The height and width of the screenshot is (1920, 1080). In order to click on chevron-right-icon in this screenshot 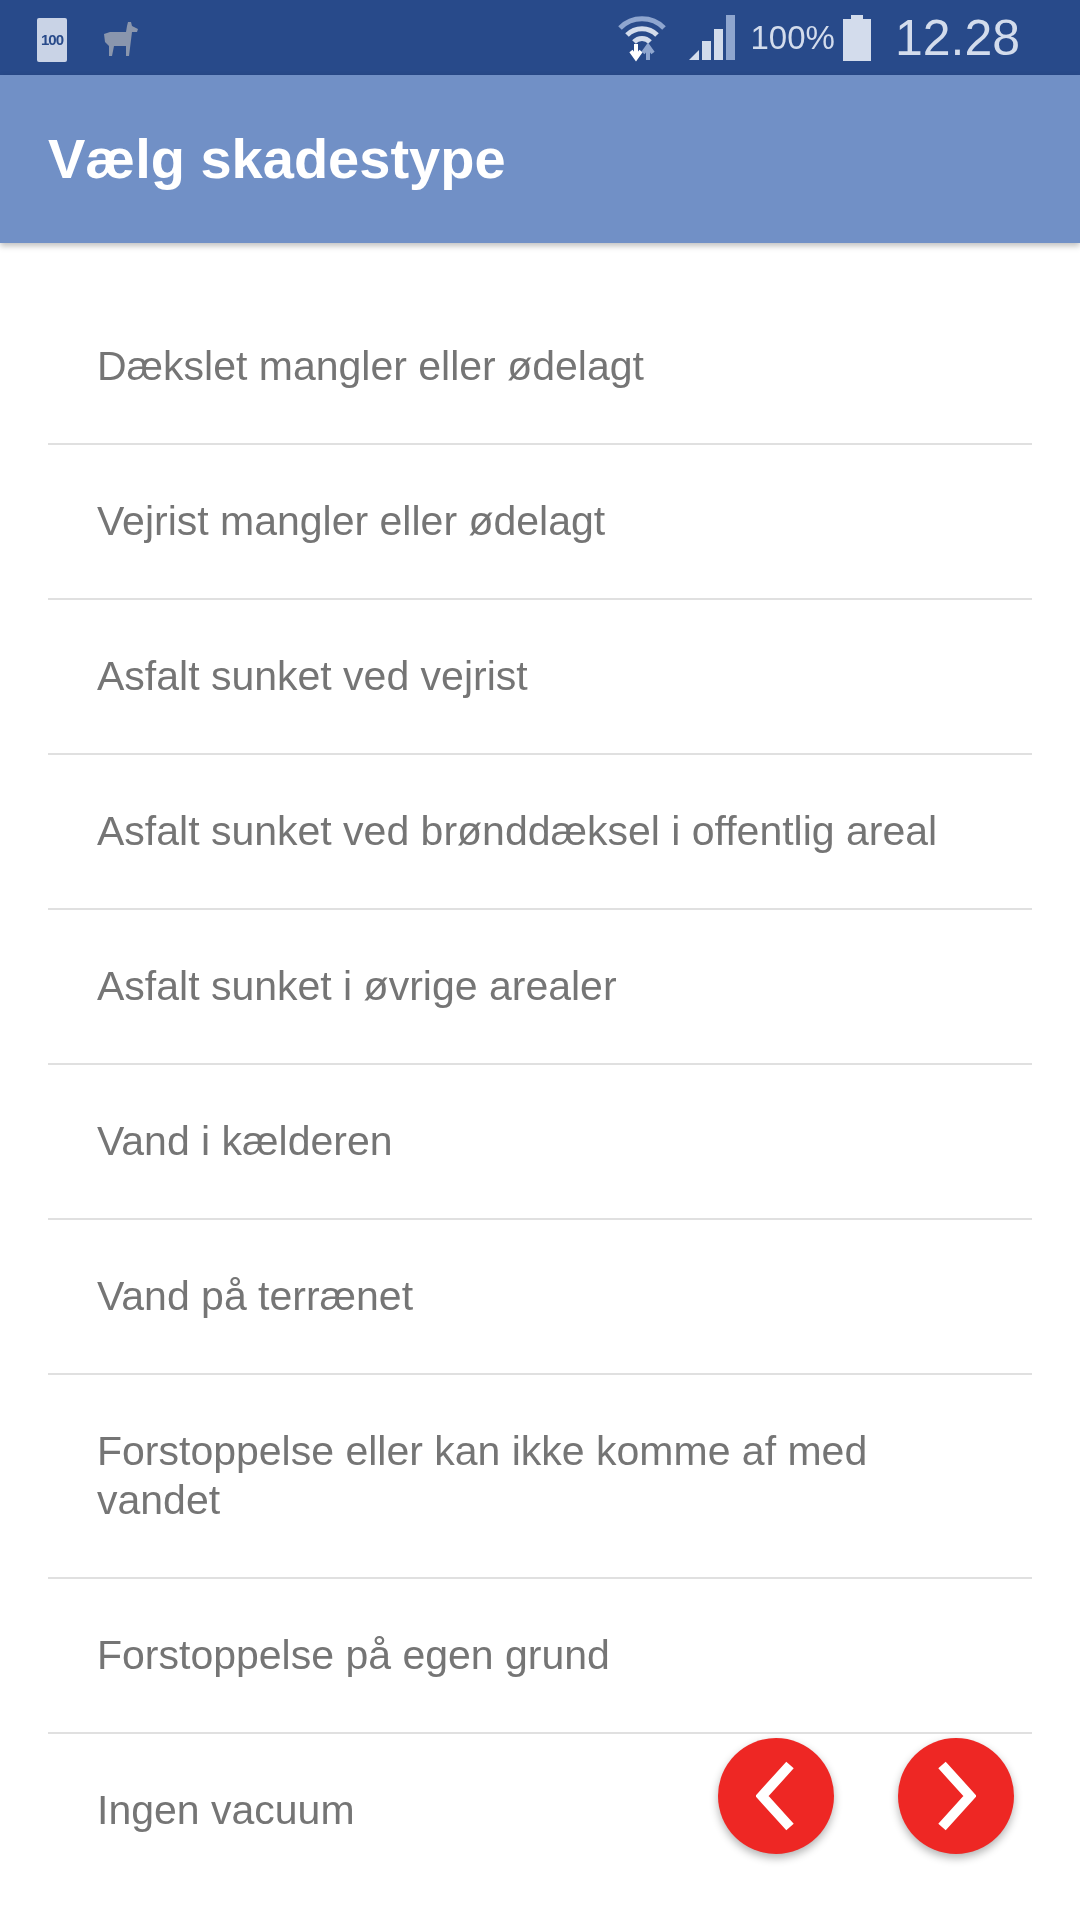, I will do `click(956, 1796)`.